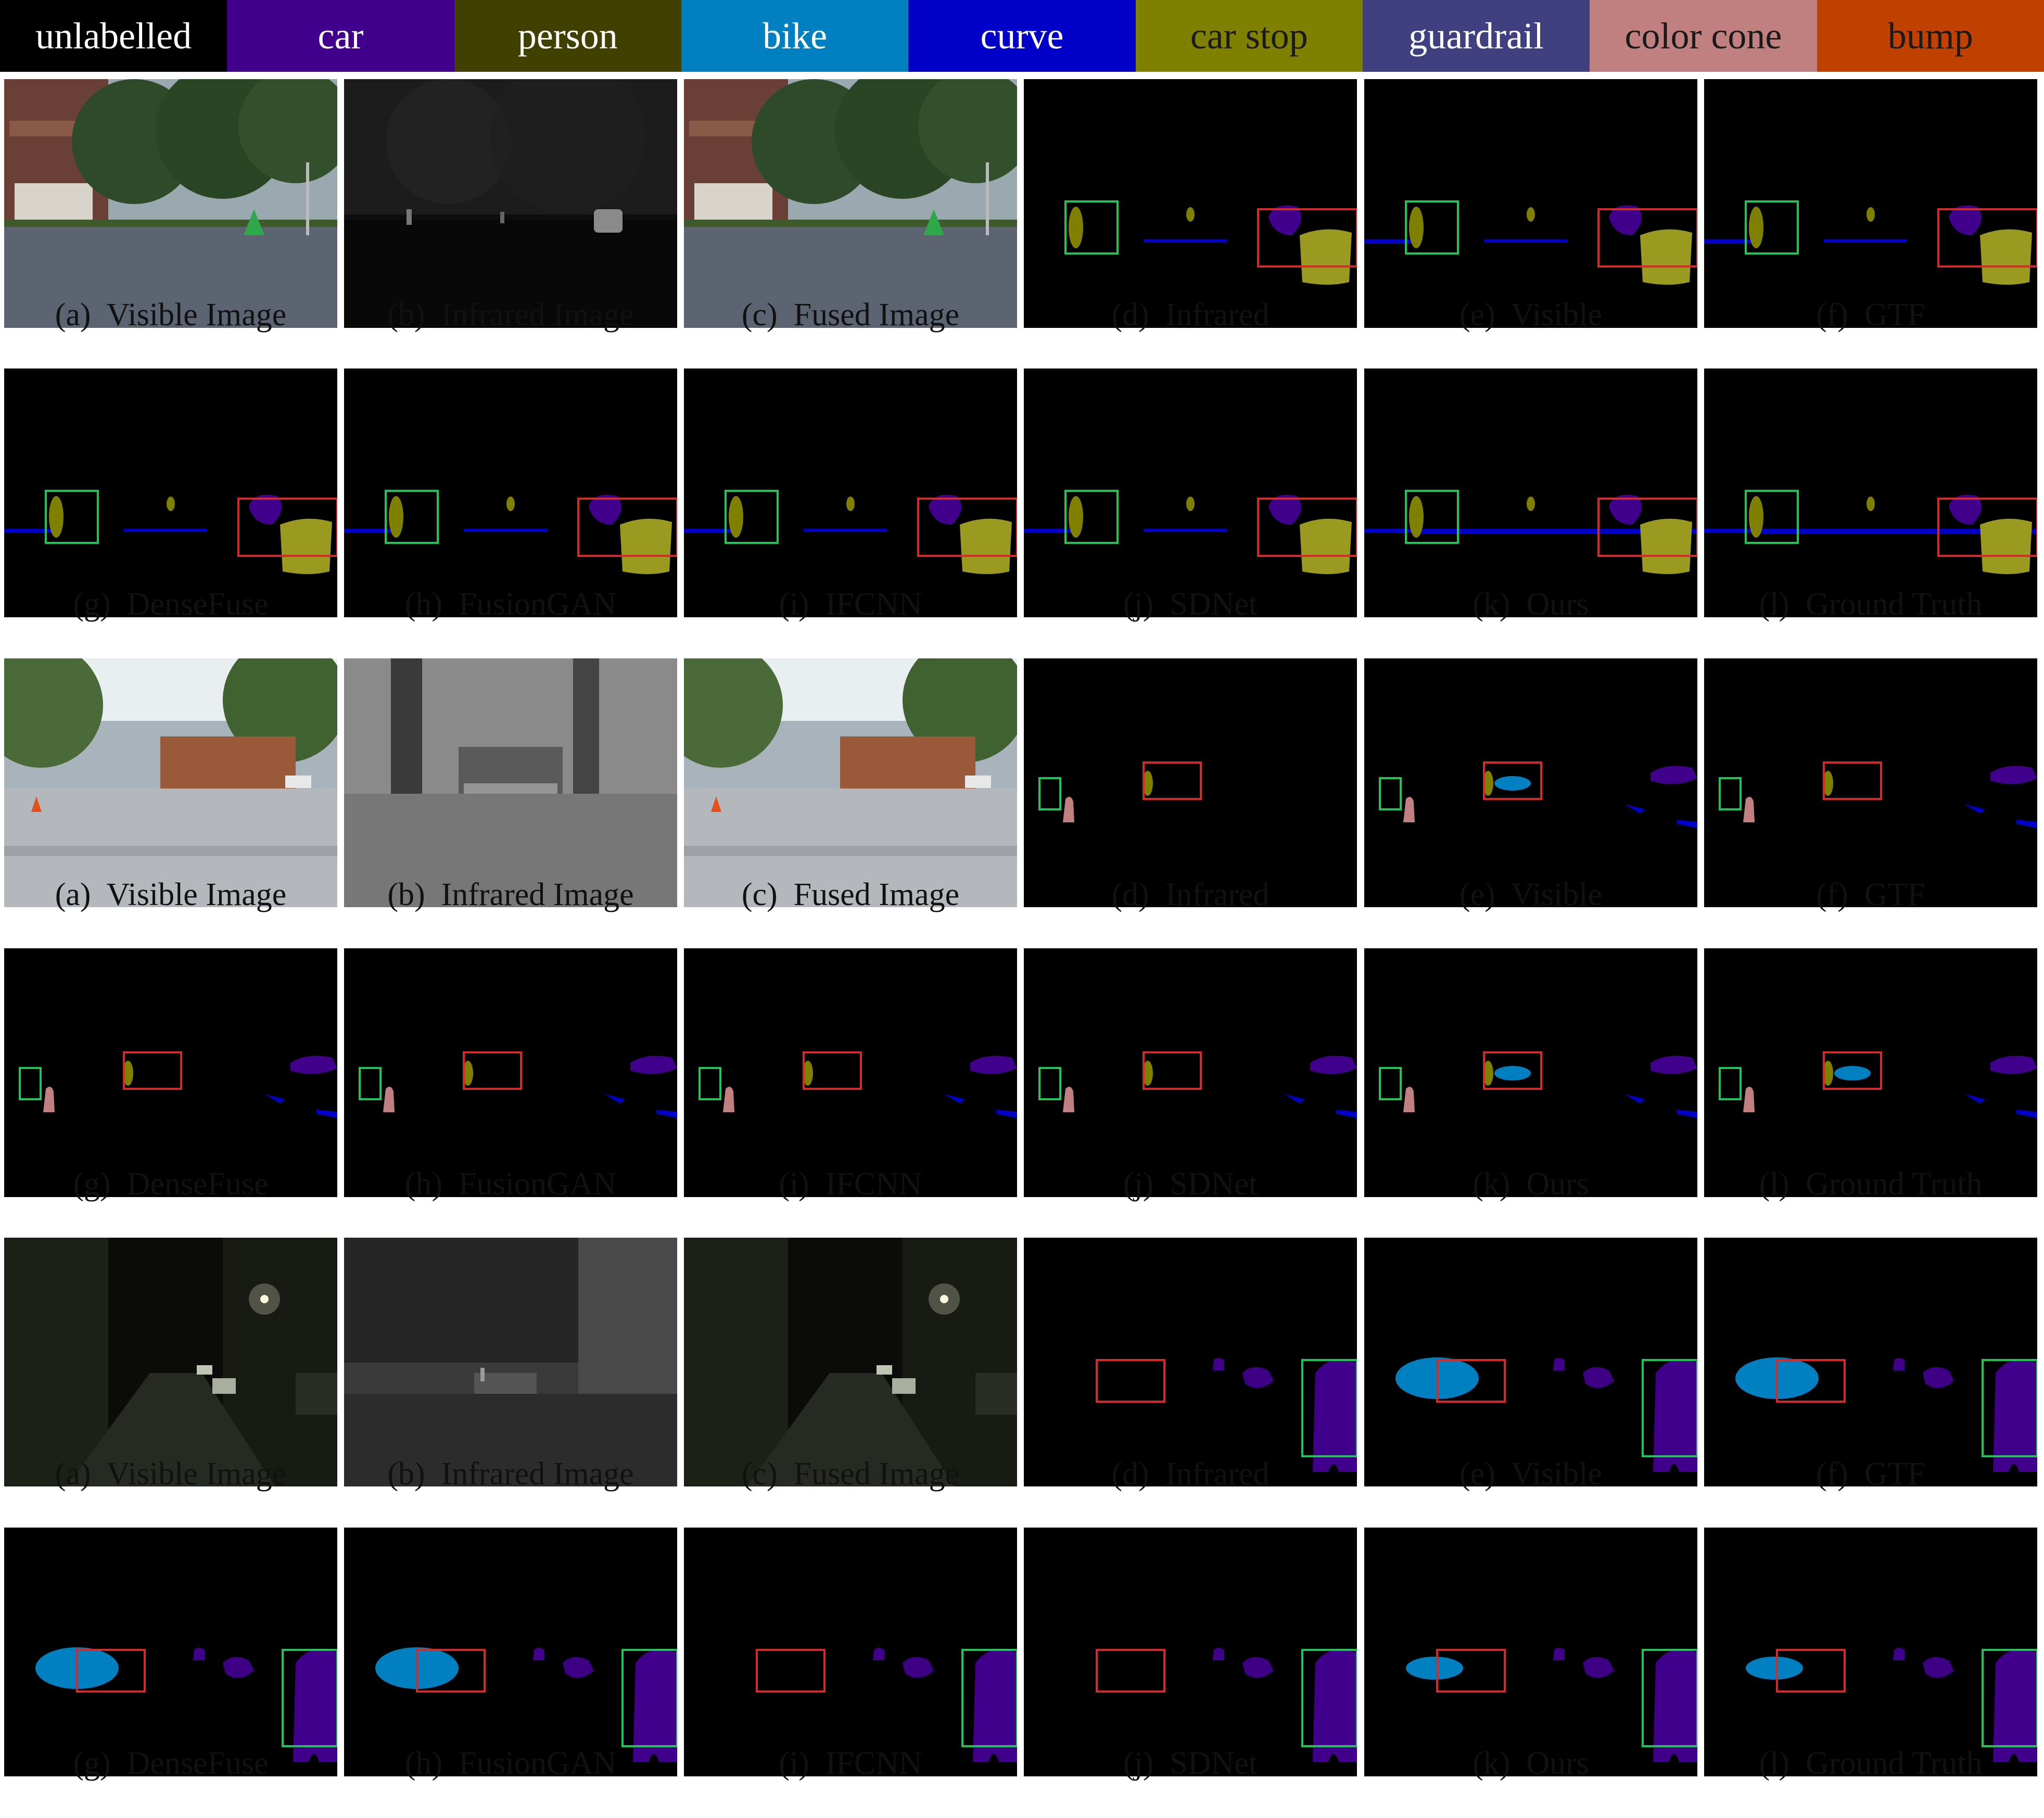  What do you see at coordinates (340, 36) in the screenshot?
I see `legend-car: car` at bounding box center [340, 36].